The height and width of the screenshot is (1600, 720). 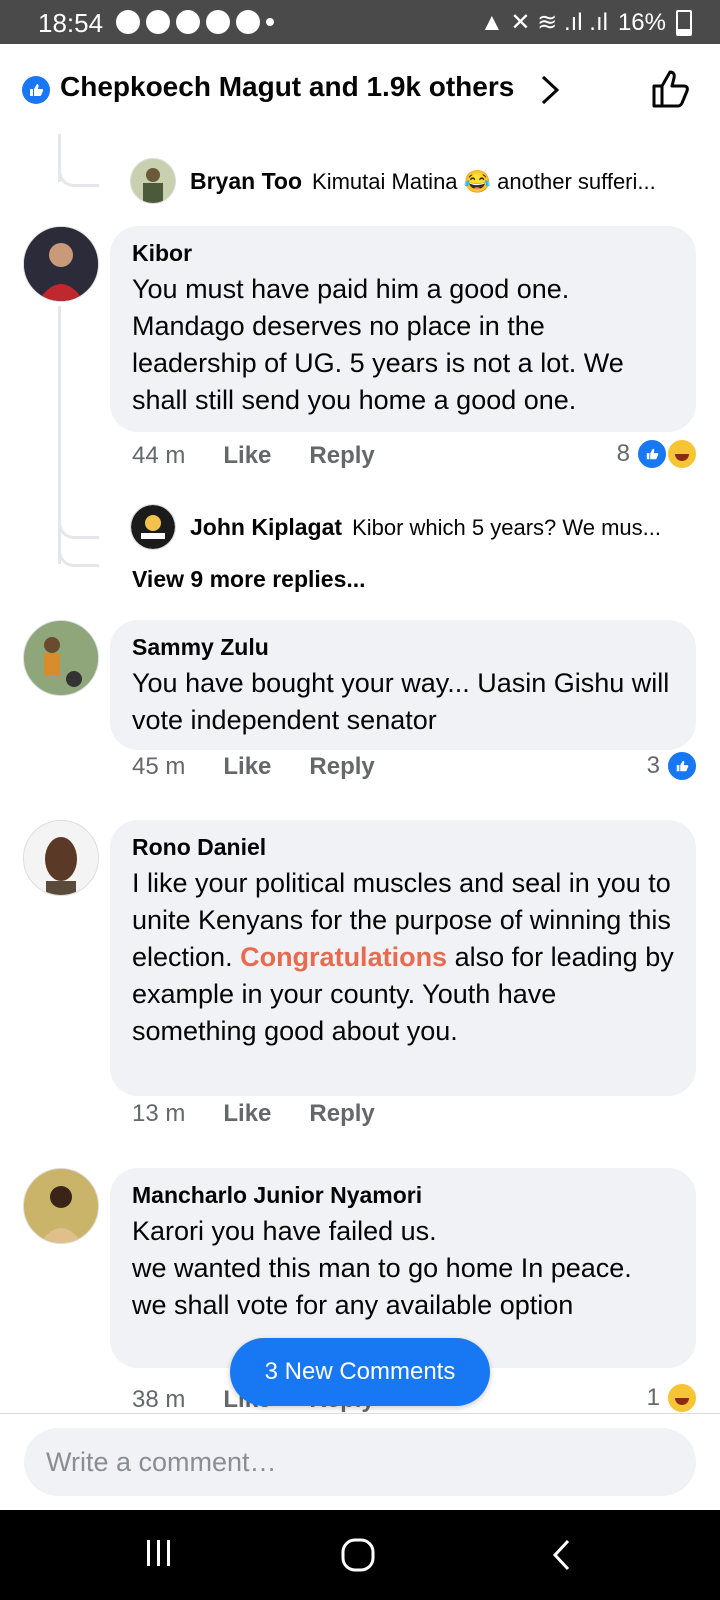 I want to click on comment-actions: 44 m Like Reply, so click(x=253, y=456).